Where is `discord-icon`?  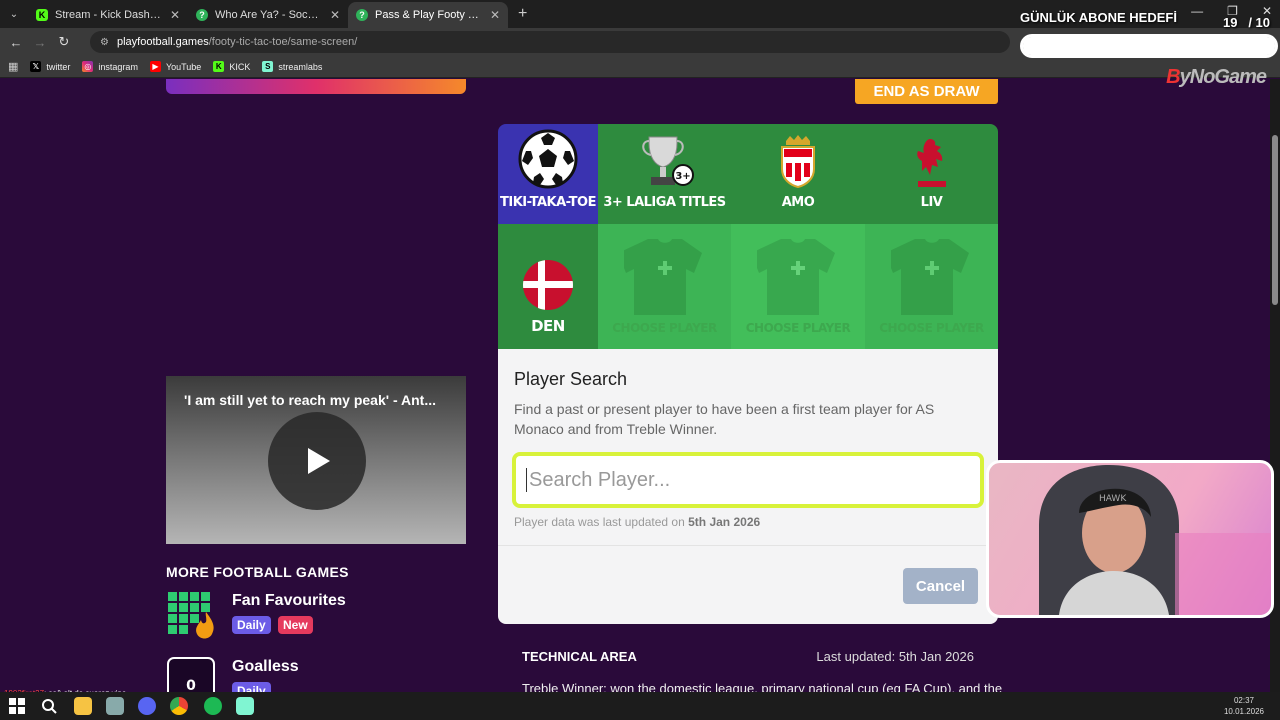 discord-icon is located at coordinates (147, 706).